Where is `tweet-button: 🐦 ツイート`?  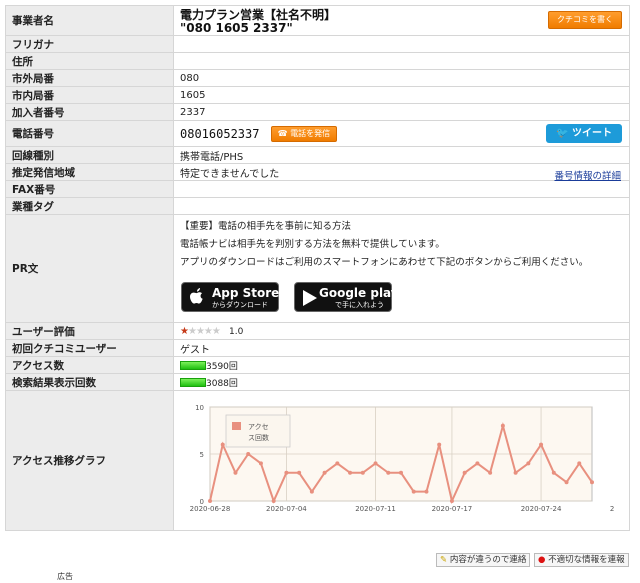 tweet-button: 🐦 ツイート is located at coordinates (584, 133).